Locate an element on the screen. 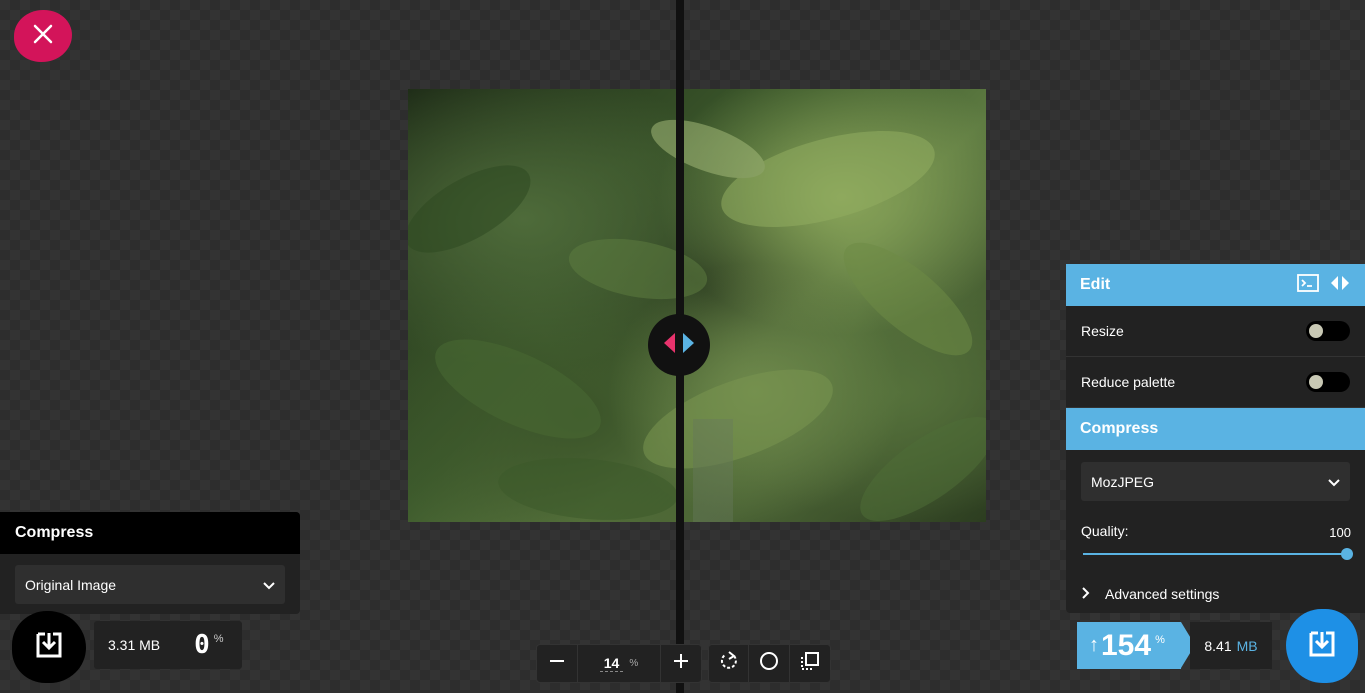  background-toggle-button is located at coordinates (769, 663).